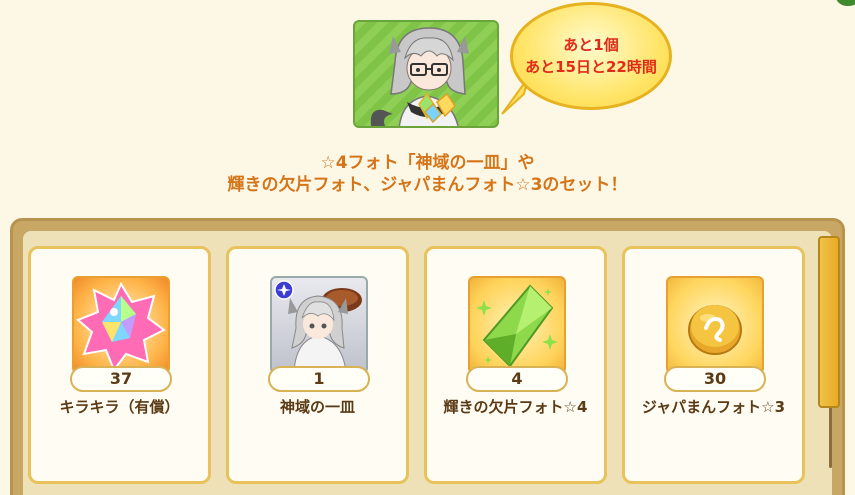 Image resolution: width=855 pixels, height=495 pixels. Describe the element at coordinates (119, 407) in the screenshot. I see `item-name: キラキラ（有償）` at that location.